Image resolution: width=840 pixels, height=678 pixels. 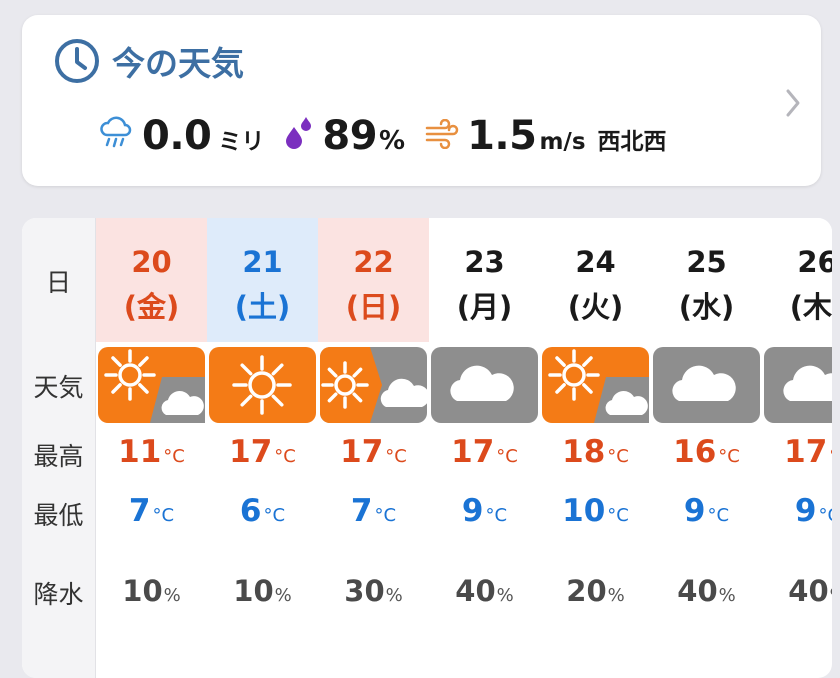 I want to click on current-weather-stats: 0.0 ミリ 89 % 1.5 m/s 西北西, so click(x=392, y=136).